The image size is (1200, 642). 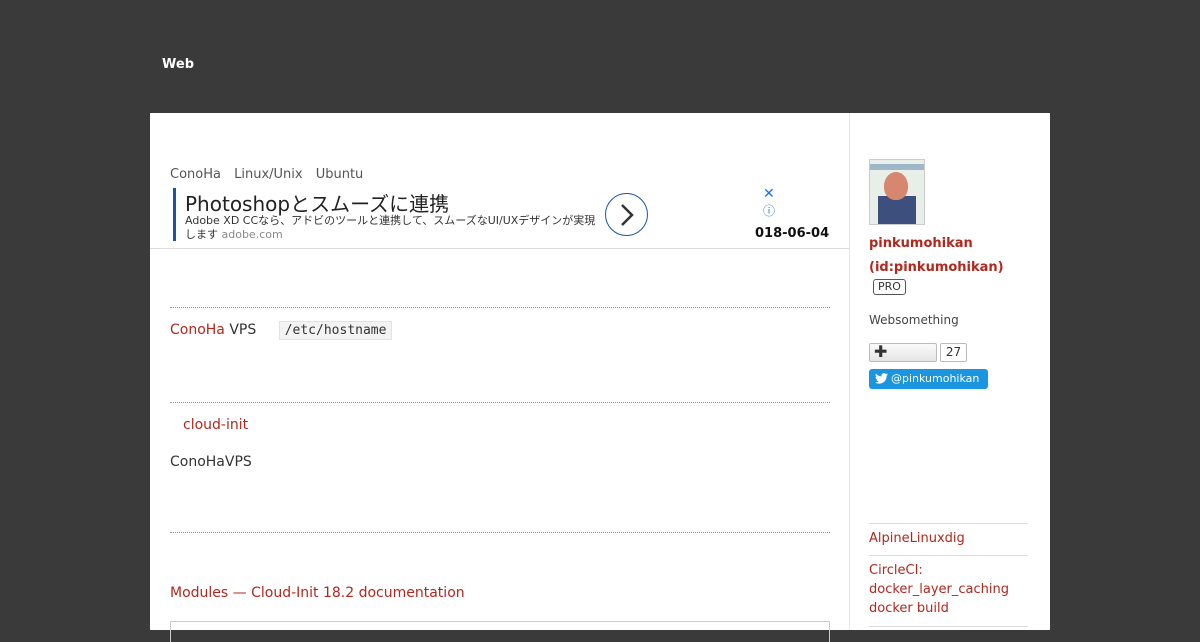 What do you see at coordinates (949, 256) in the screenshot?
I see `profile-username-link: pinkumohikan (id:pinkumohikan)` at bounding box center [949, 256].